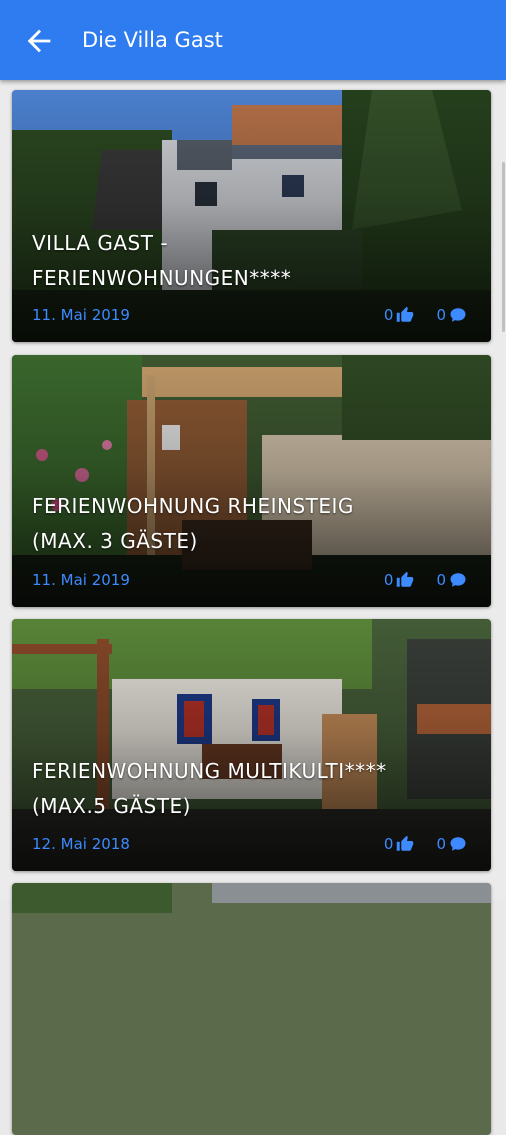 The image size is (506, 1135). What do you see at coordinates (39, 41) in the screenshot?
I see `arrow-back-icon` at bounding box center [39, 41].